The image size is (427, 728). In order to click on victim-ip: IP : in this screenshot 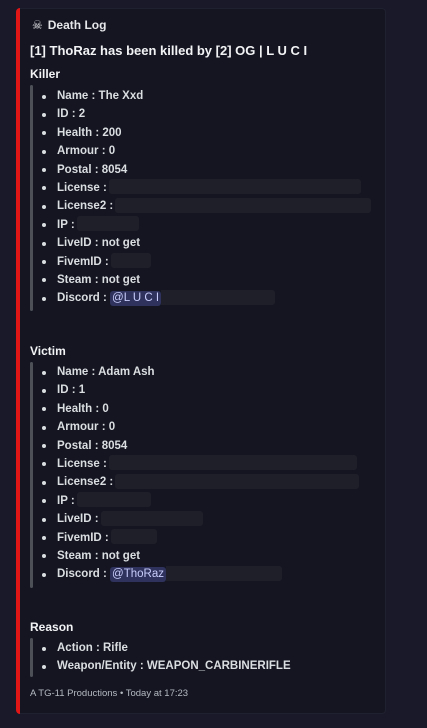, I will do `click(198, 501)`.